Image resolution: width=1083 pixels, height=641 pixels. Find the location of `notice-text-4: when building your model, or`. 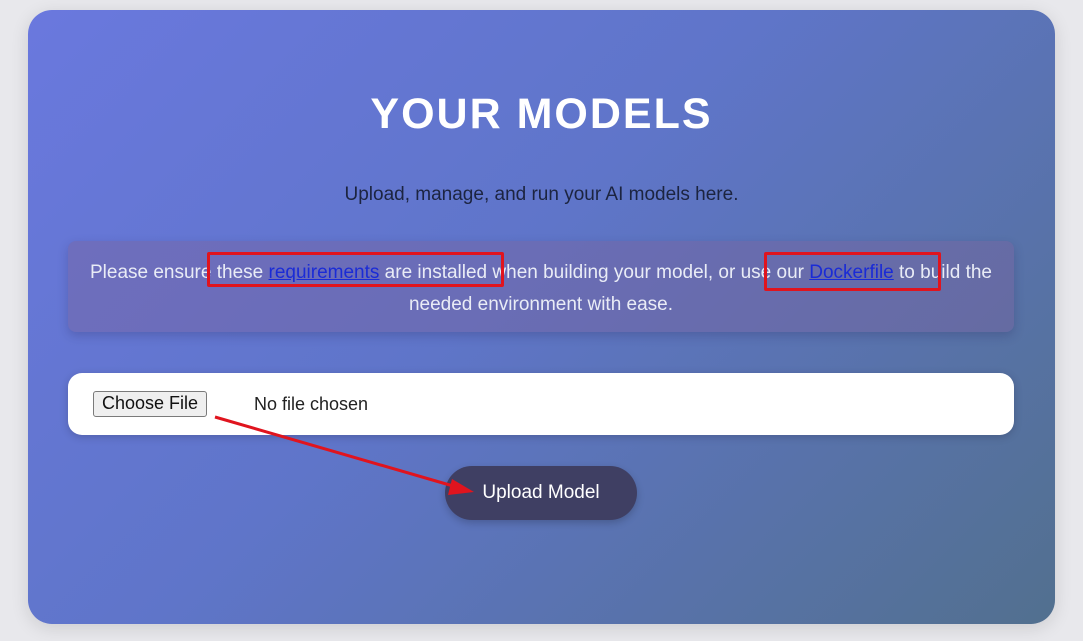

notice-text-4: when building your model, or is located at coordinates (614, 272).